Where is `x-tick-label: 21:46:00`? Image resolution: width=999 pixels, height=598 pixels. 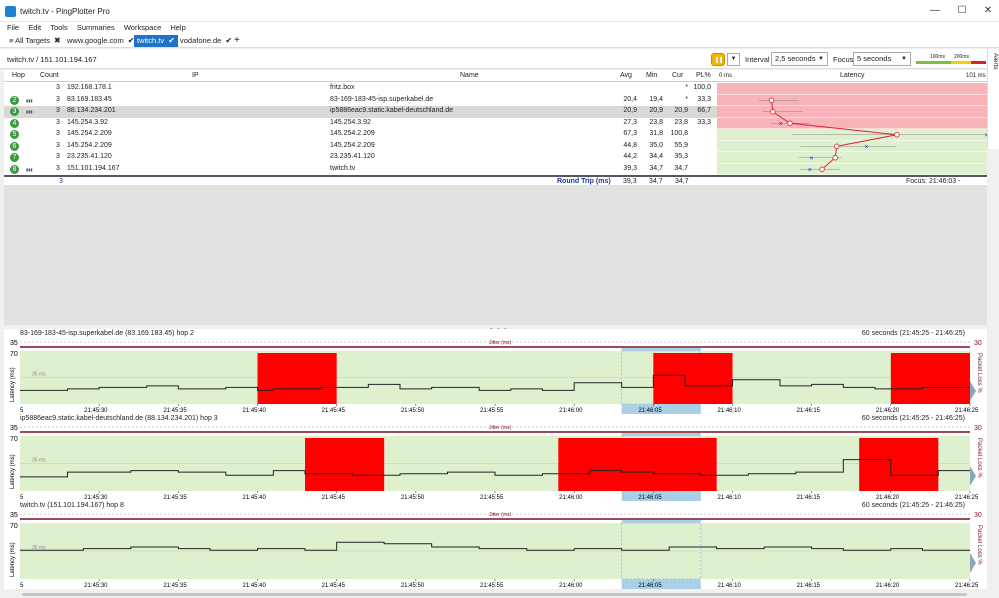 x-tick-label: 21:46:00 is located at coordinates (571, 586).